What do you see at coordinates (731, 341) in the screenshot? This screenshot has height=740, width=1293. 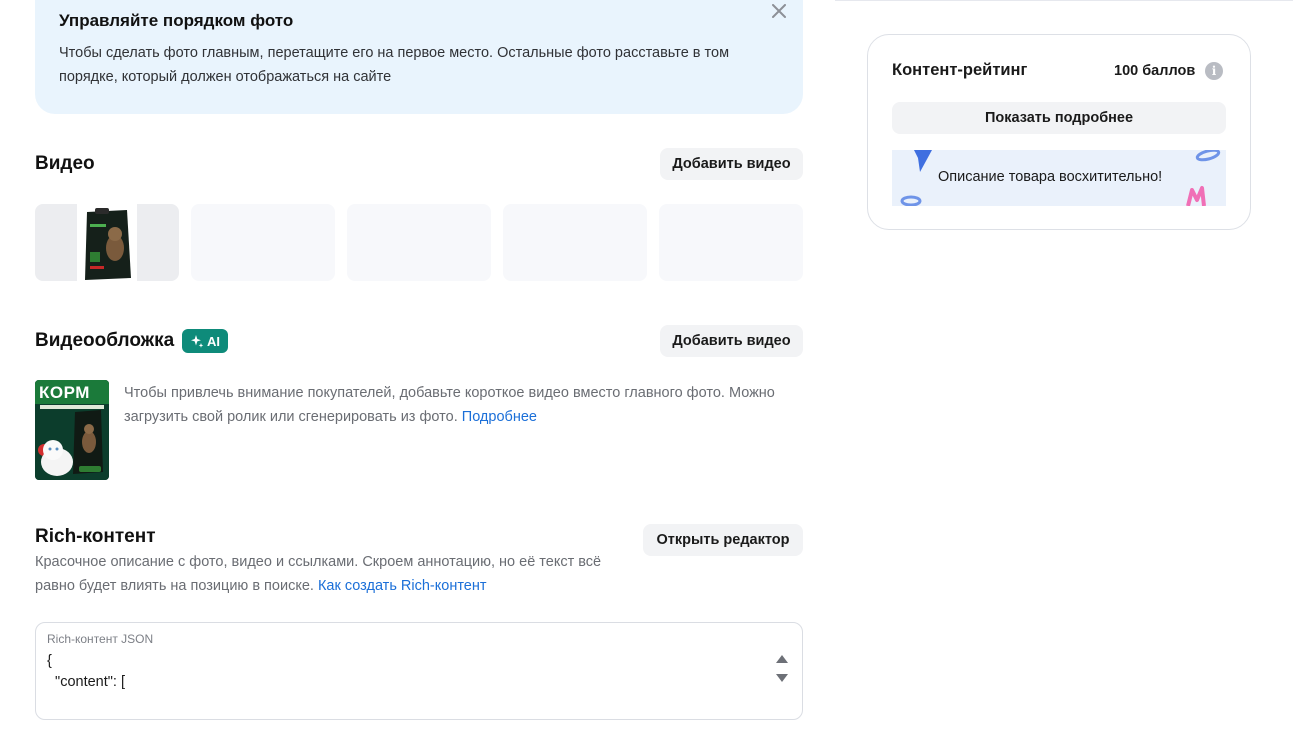 I see `add-video-cover-button: Добавить видео` at bounding box center [731, 341].